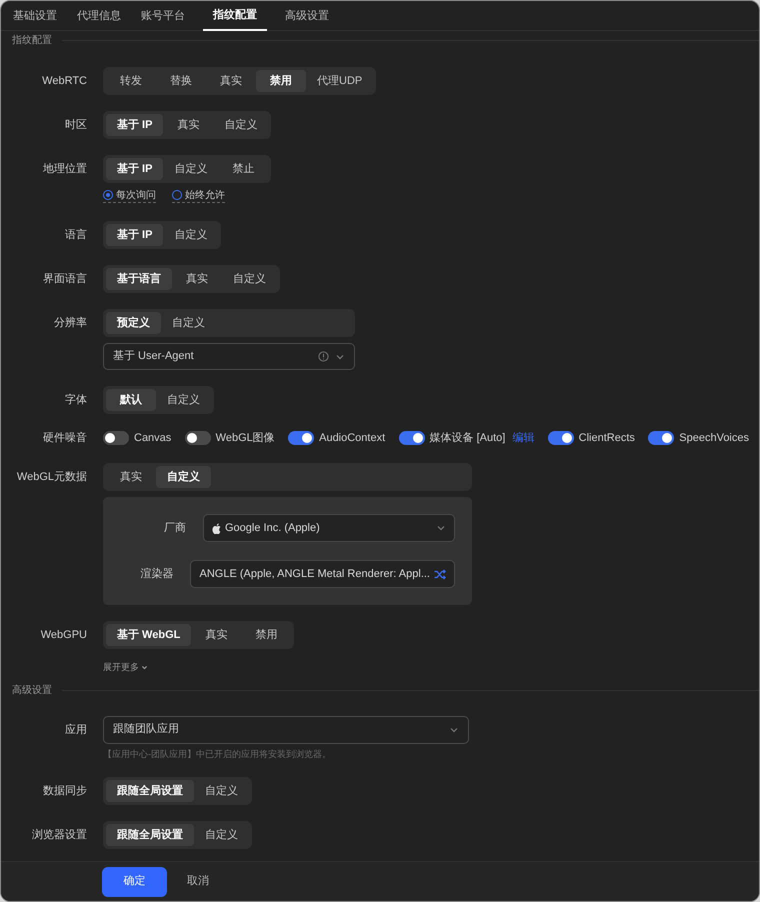 This screenshot has width=760, height=902. What do you see at coordinates (70, 323) in the screenshot?
I see `field-label: 分辨率` at bounding box center [70, 323].